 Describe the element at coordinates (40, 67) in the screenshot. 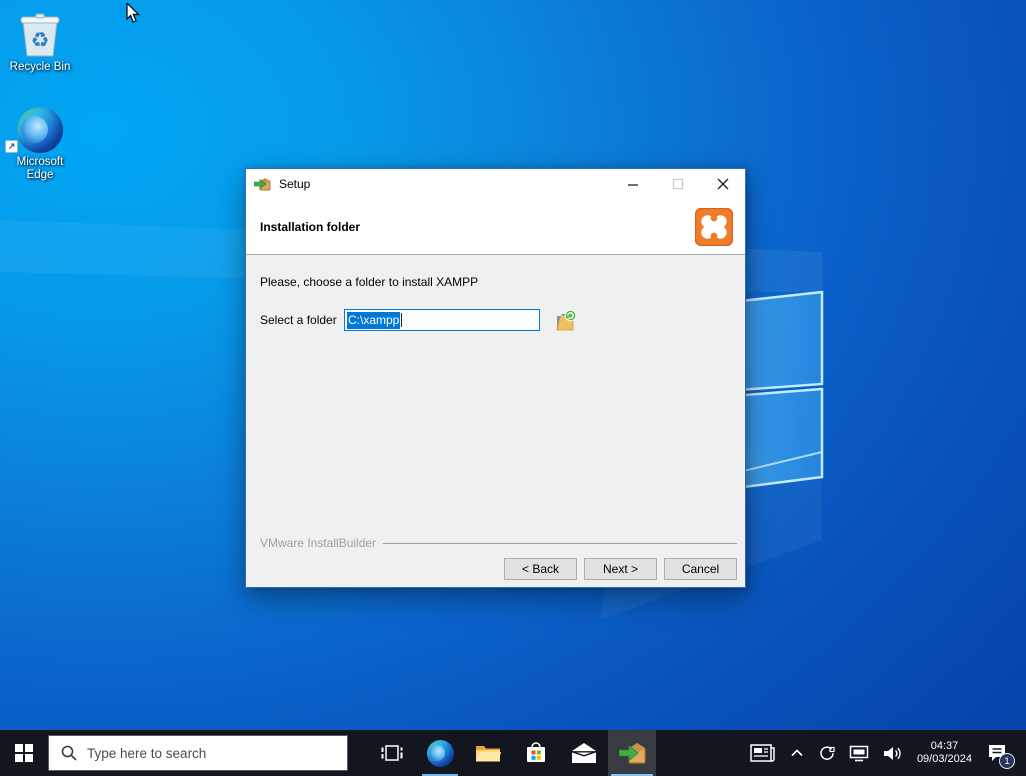

I see `desktop-icon-label: Recycle Bin` at that location.